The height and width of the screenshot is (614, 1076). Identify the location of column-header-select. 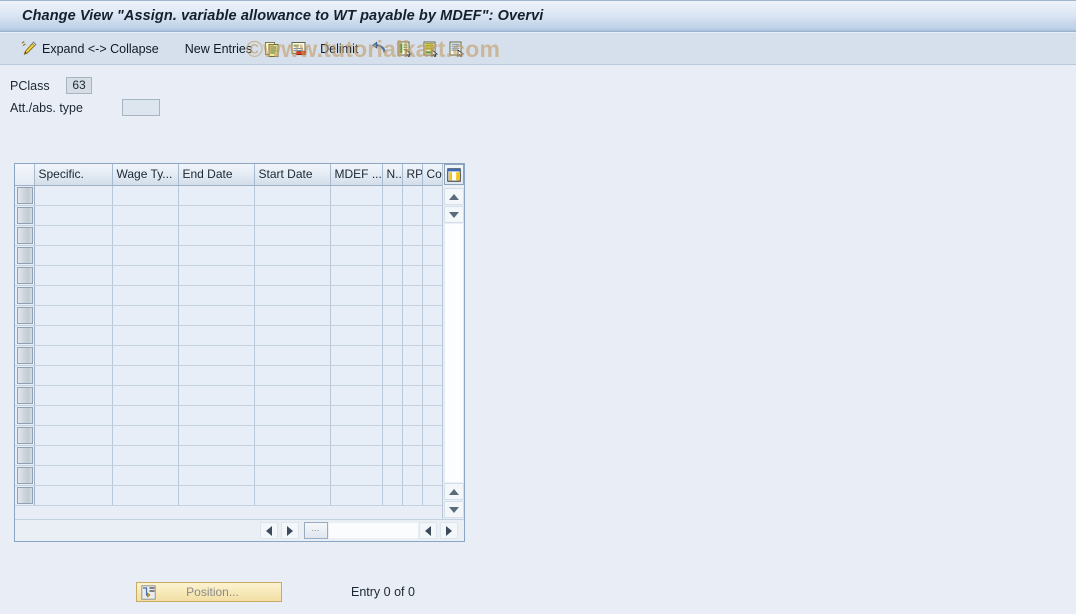
(25, 175).